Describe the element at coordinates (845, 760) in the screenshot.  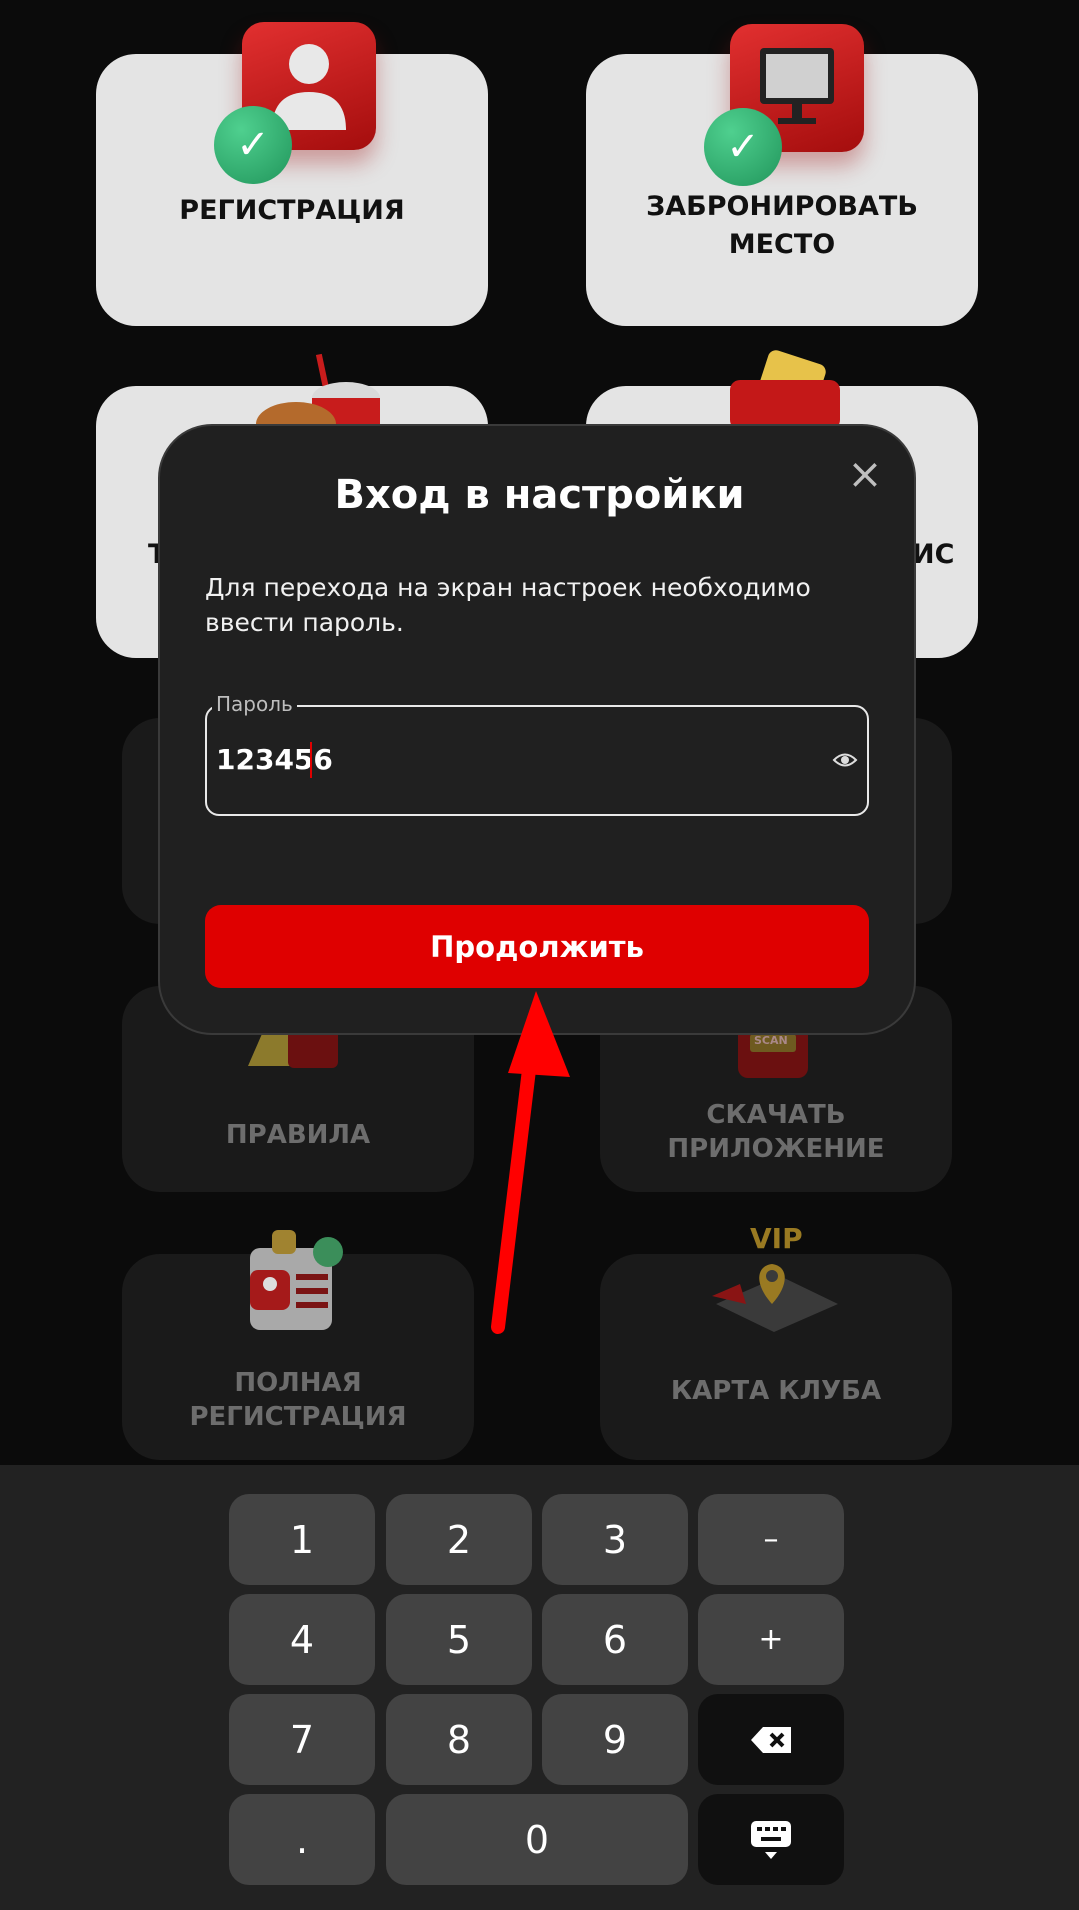
I see `eye-icon` at that location.